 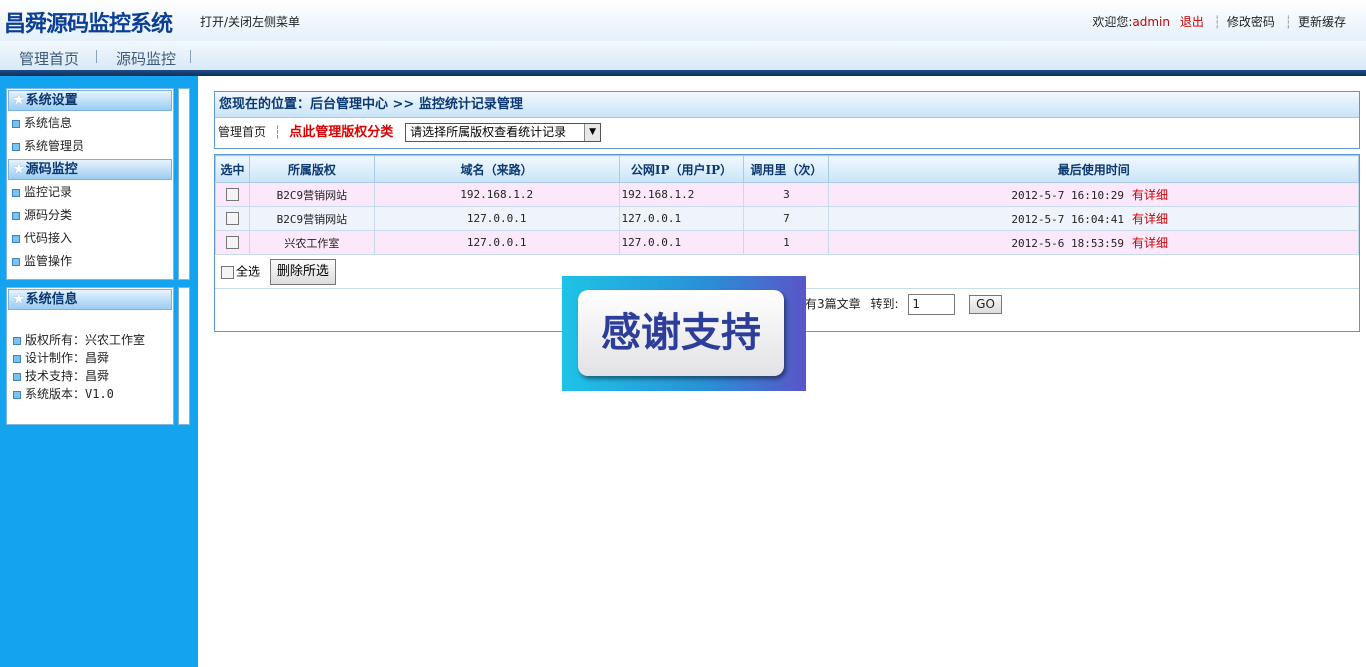 What do you see at coordinates (311, 242) in the screenshot?
I see `cell-owner: 兴农工作室` at bounding box center [311, 242].